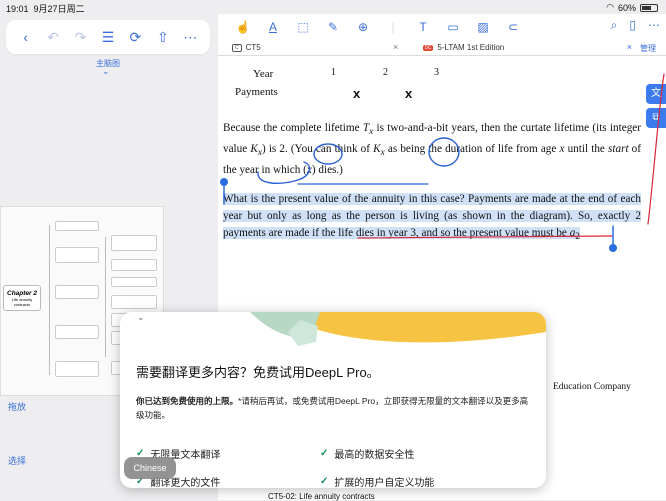 Image resolution: width=666 pixels, height=501 pixels. What do you see at coordinates (398, 329) in the screenshot?
I see `decorative-banner` at bounding box center [398, 329].